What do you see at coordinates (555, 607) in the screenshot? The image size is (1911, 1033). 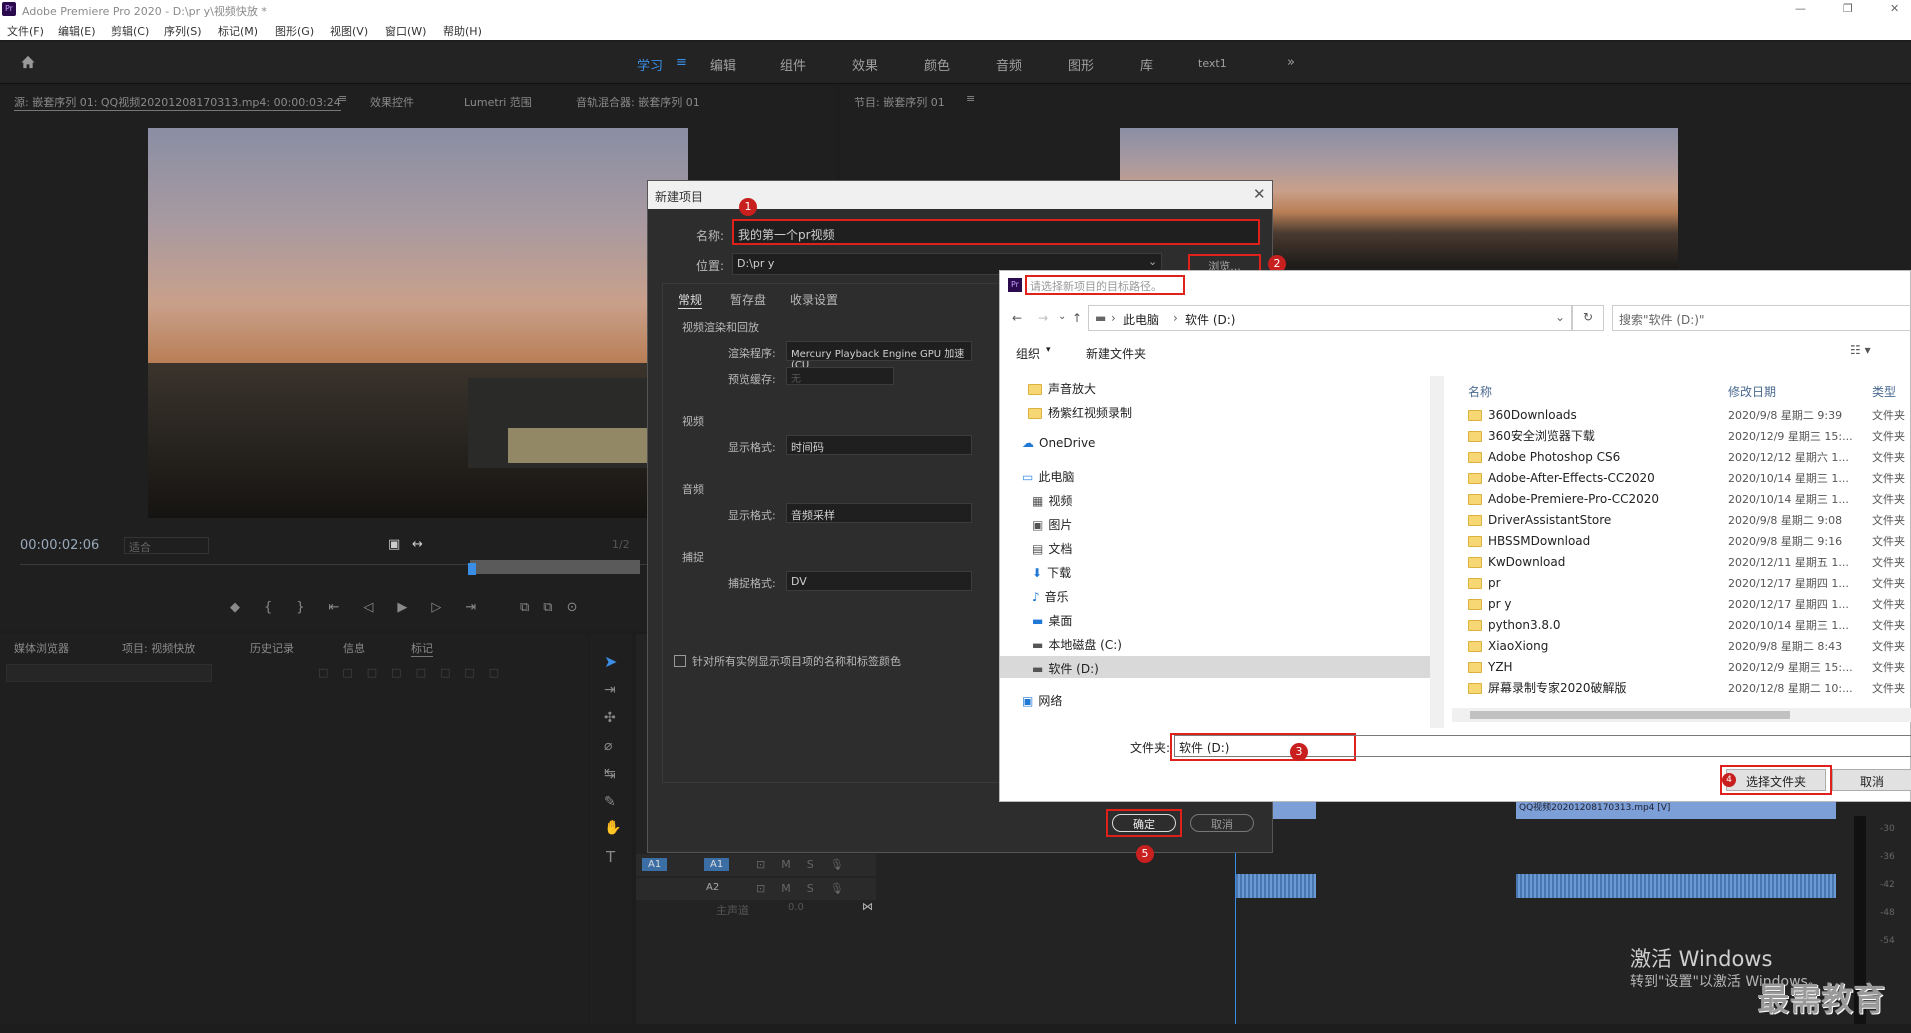 I see `source-insert-overwrite-icon: ⧉⧉⊙` at bounding box center [555, 607].